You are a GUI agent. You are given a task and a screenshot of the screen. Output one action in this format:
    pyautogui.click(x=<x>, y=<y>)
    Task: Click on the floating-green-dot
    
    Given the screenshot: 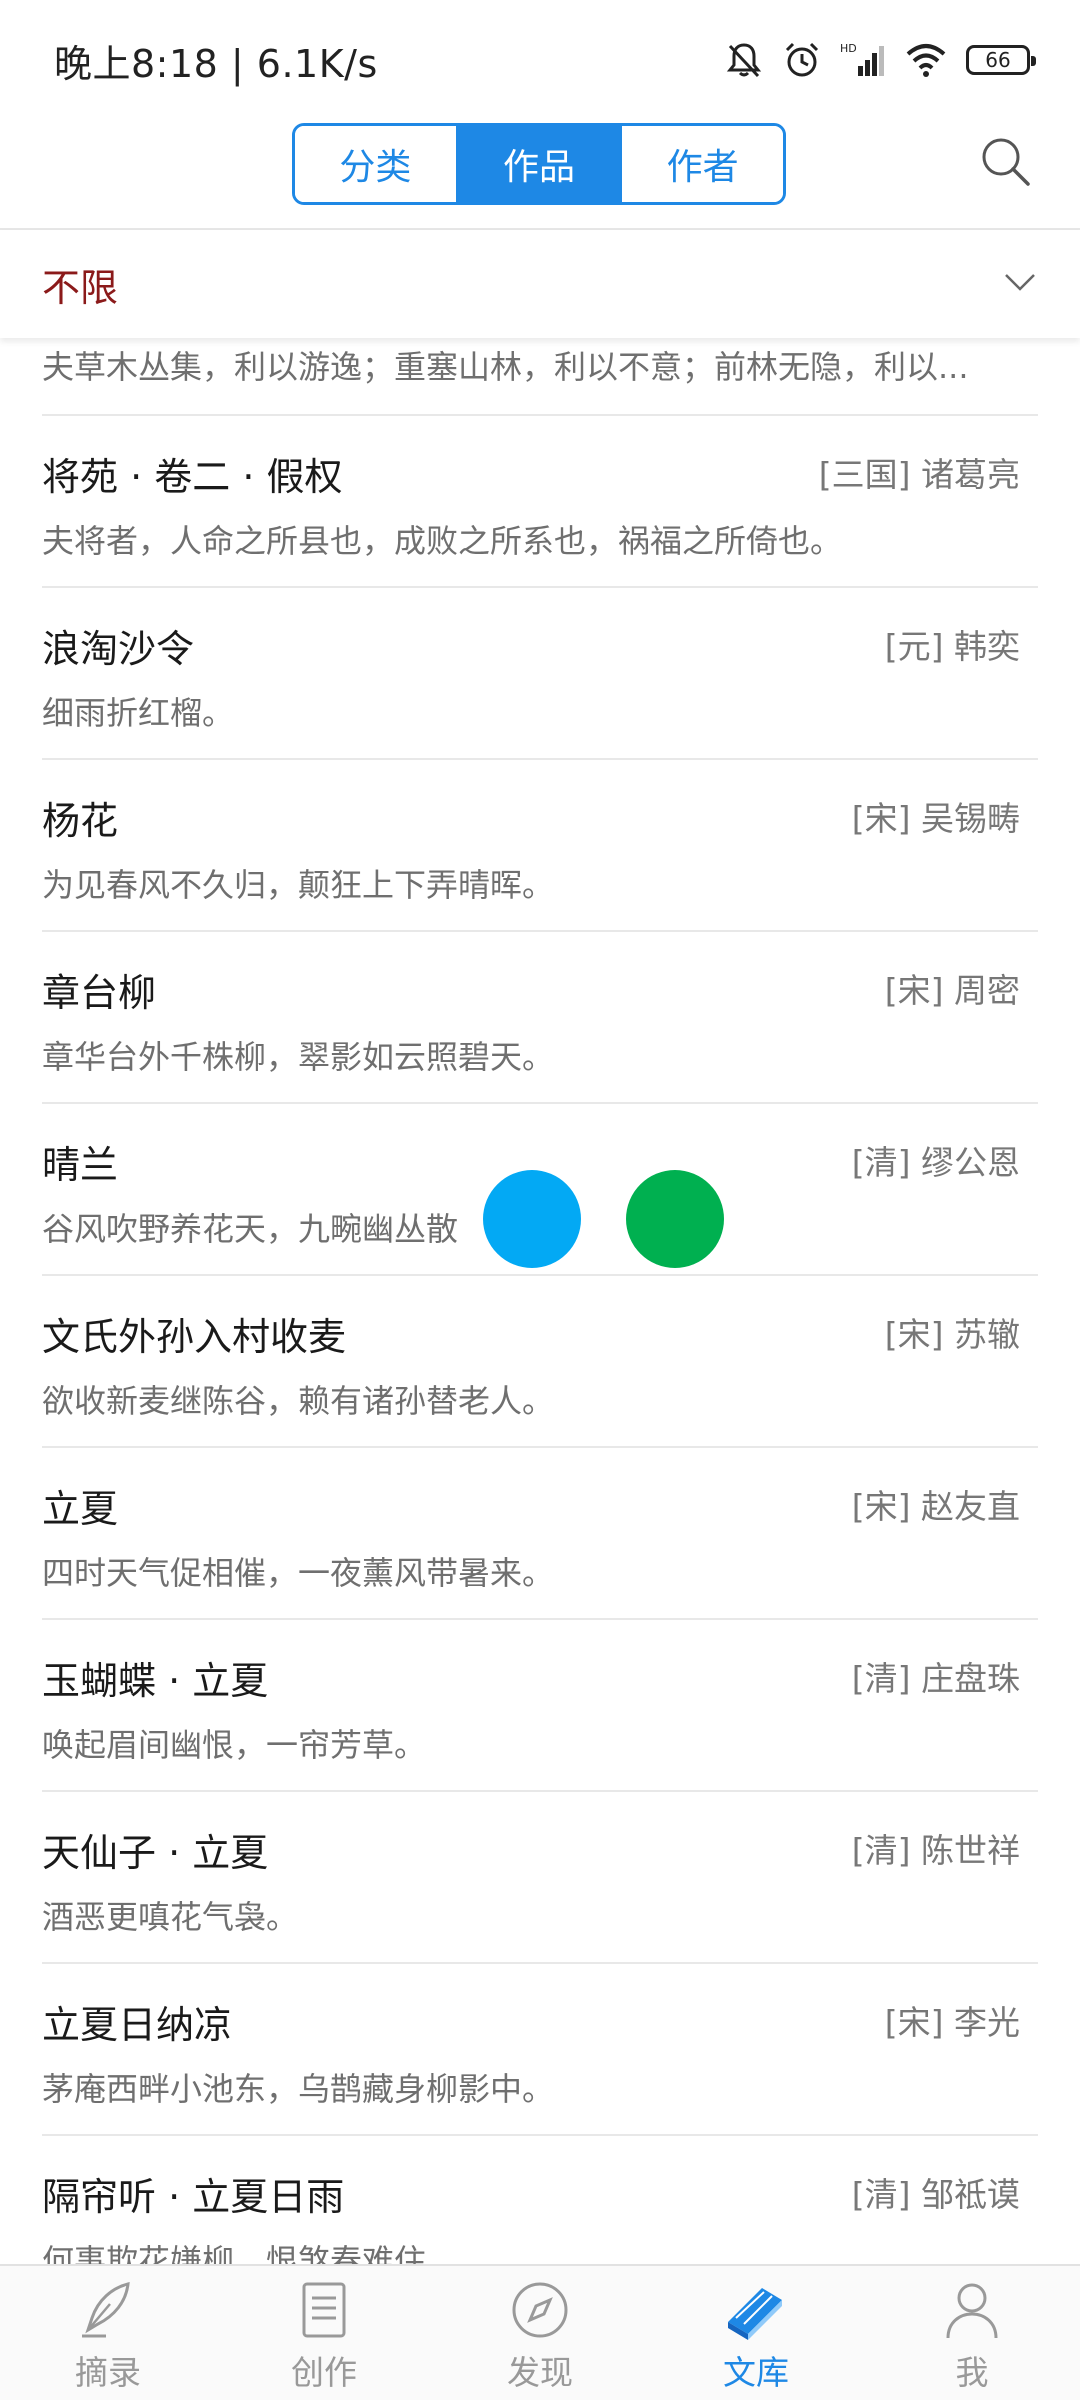 What is the action you would take?
    pyautogui.click(x=675, y=1219)
    